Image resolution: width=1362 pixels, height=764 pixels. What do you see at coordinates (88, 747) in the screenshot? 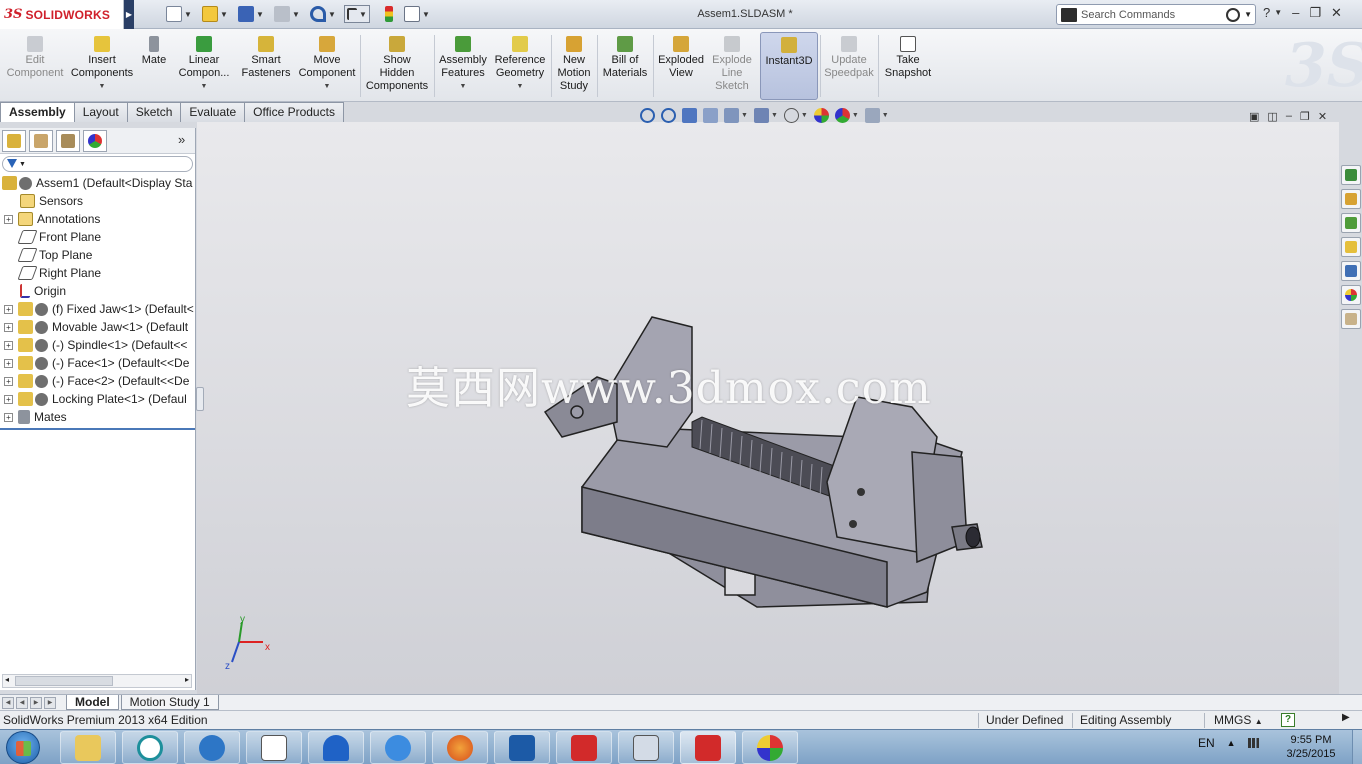
I see `taskbar-explorer` at bounding box center [88, 747].